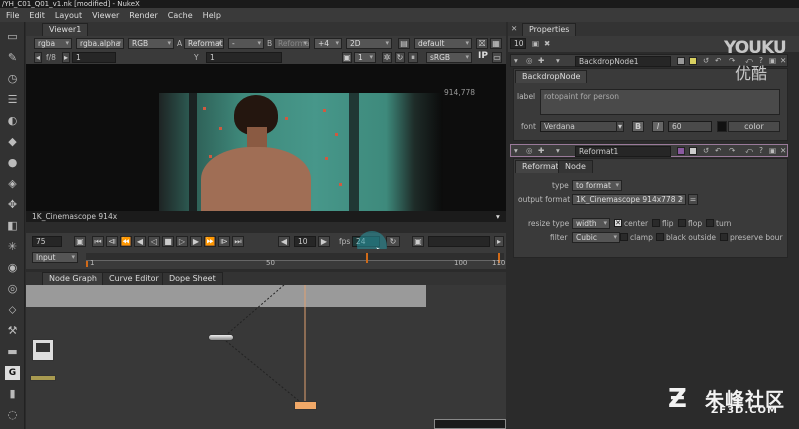 Image resolution: width=799 pixels, height=429 pixels. I want to click on gl-color-swatch, so click(693, 61).